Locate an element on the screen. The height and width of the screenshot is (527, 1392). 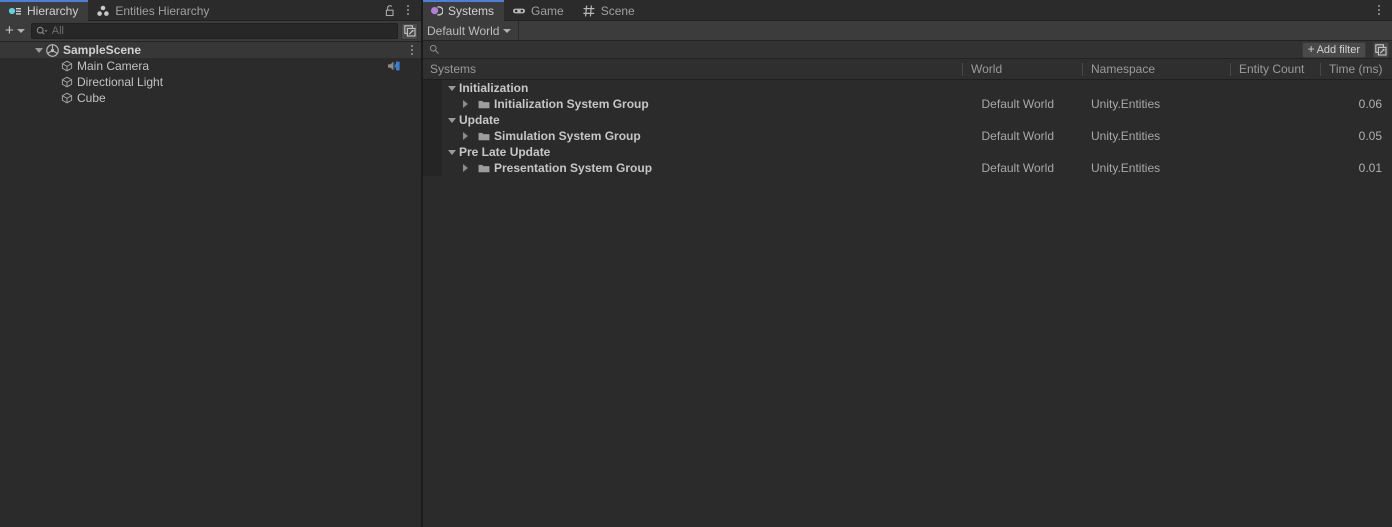
systems-popout-button is located at coordinates (1381, 49).